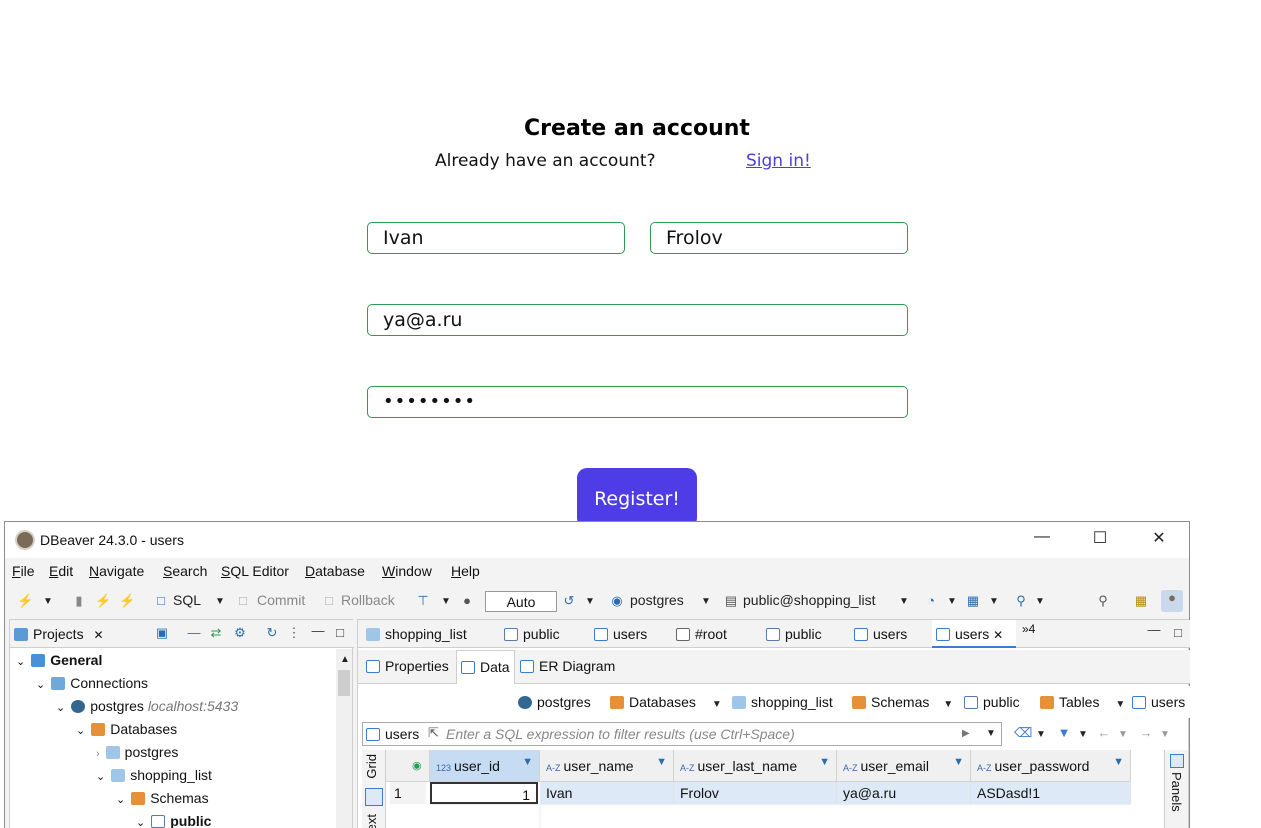 The width and height of the screenshot is (1261, 828). I want to click on projects-scrollbar-thumb, so click(344, 683).